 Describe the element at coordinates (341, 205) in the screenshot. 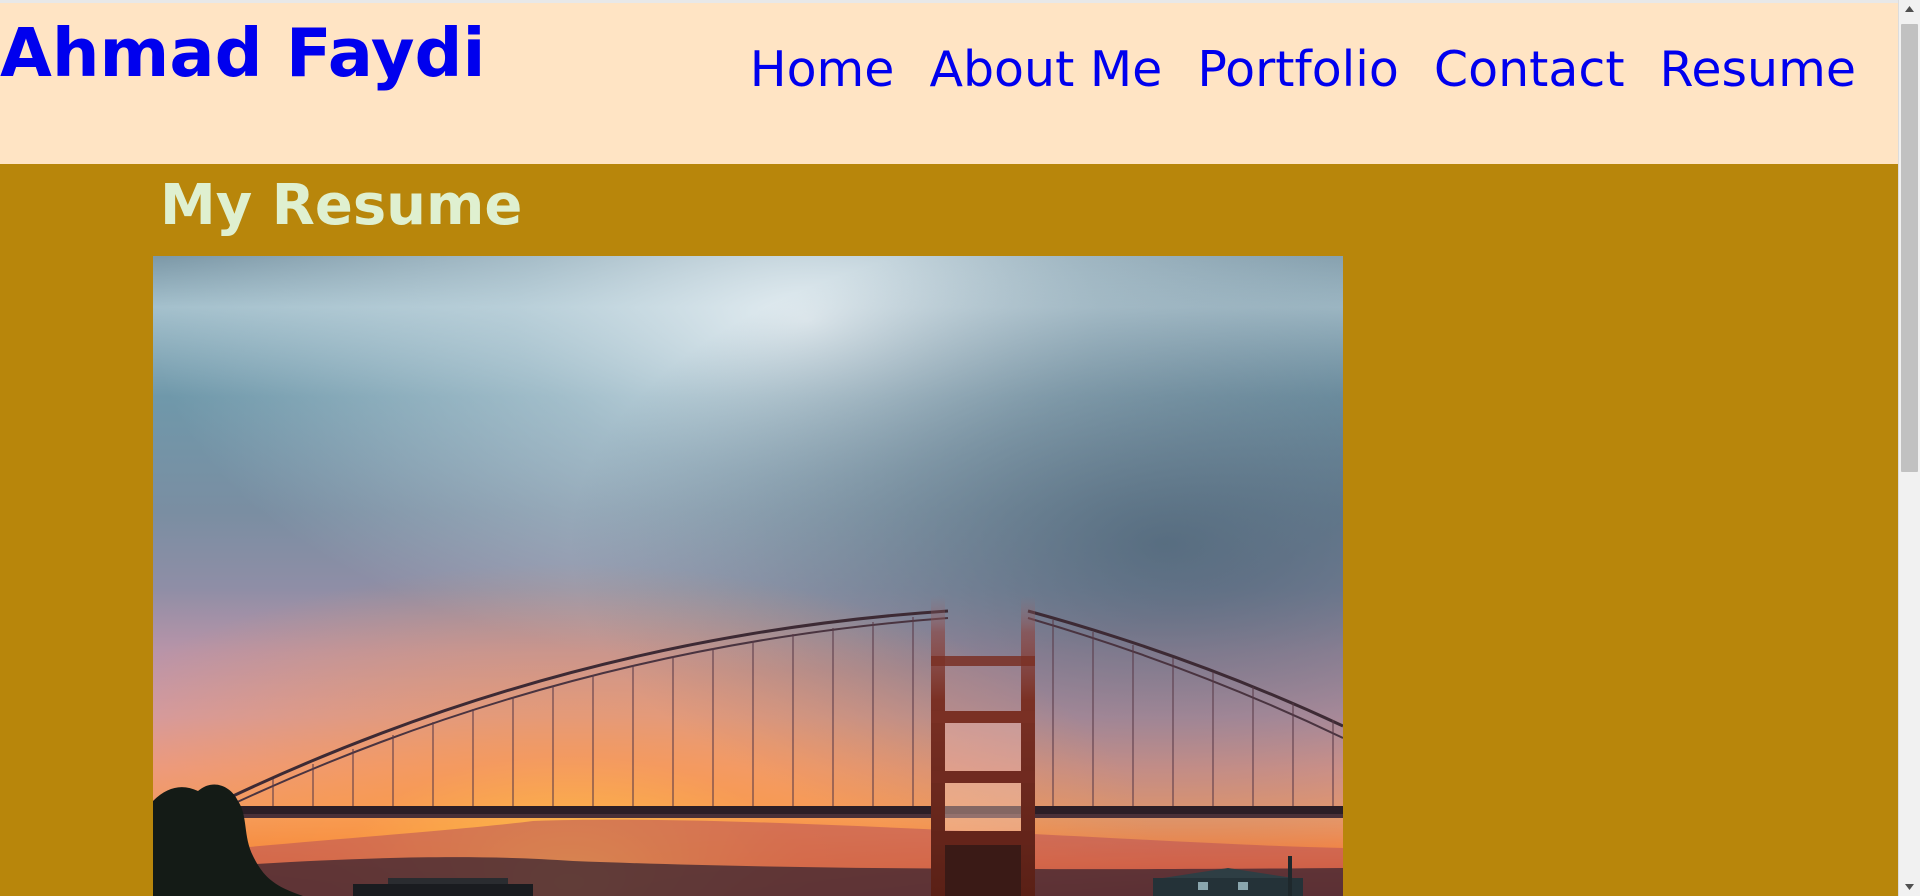

I see `page-title: My Resume` at that location.